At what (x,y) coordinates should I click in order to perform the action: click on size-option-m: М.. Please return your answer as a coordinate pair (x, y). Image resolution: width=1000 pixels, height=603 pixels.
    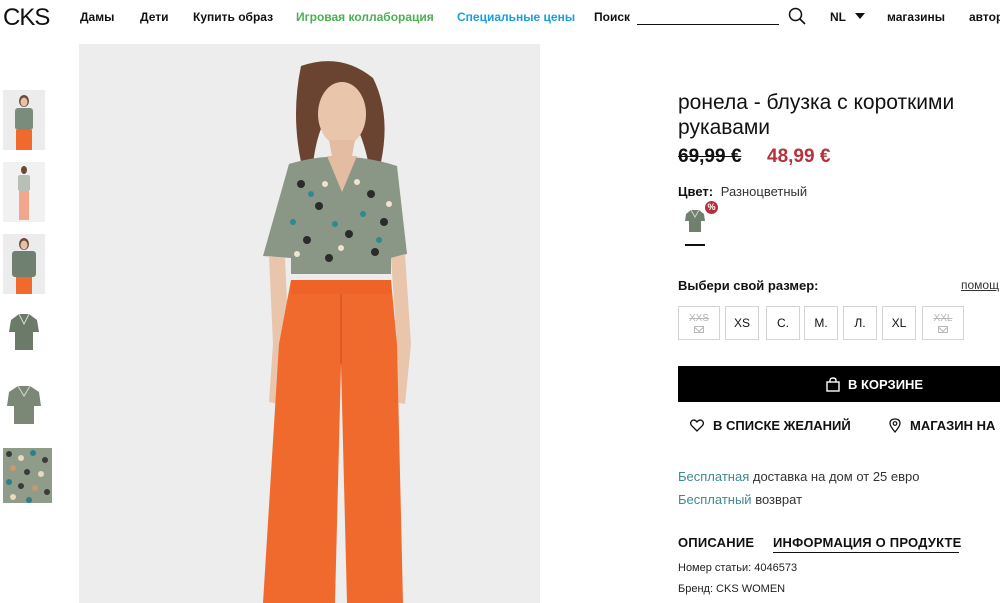
    Looking at the image, I should click on (821, 323).